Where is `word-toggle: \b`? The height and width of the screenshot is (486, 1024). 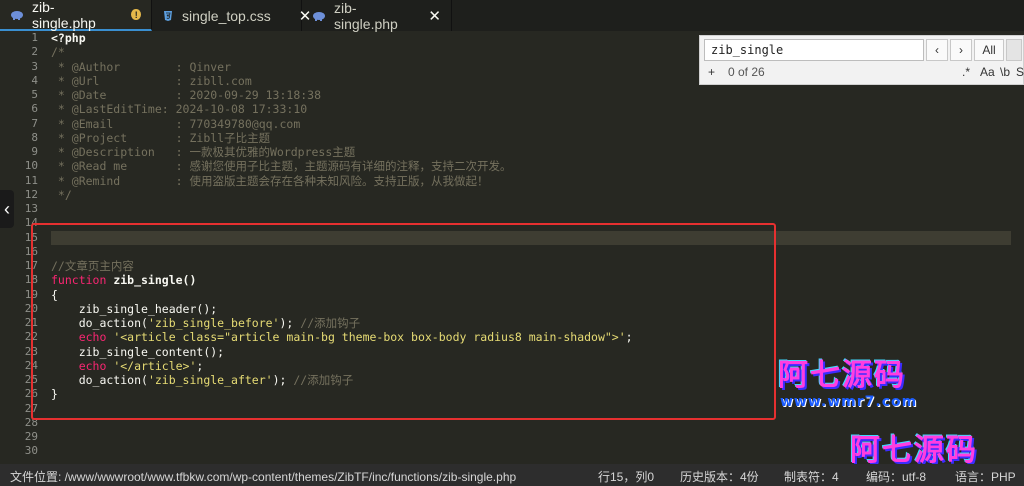
word-toggle: \b is located at coordinates (1005, 72).